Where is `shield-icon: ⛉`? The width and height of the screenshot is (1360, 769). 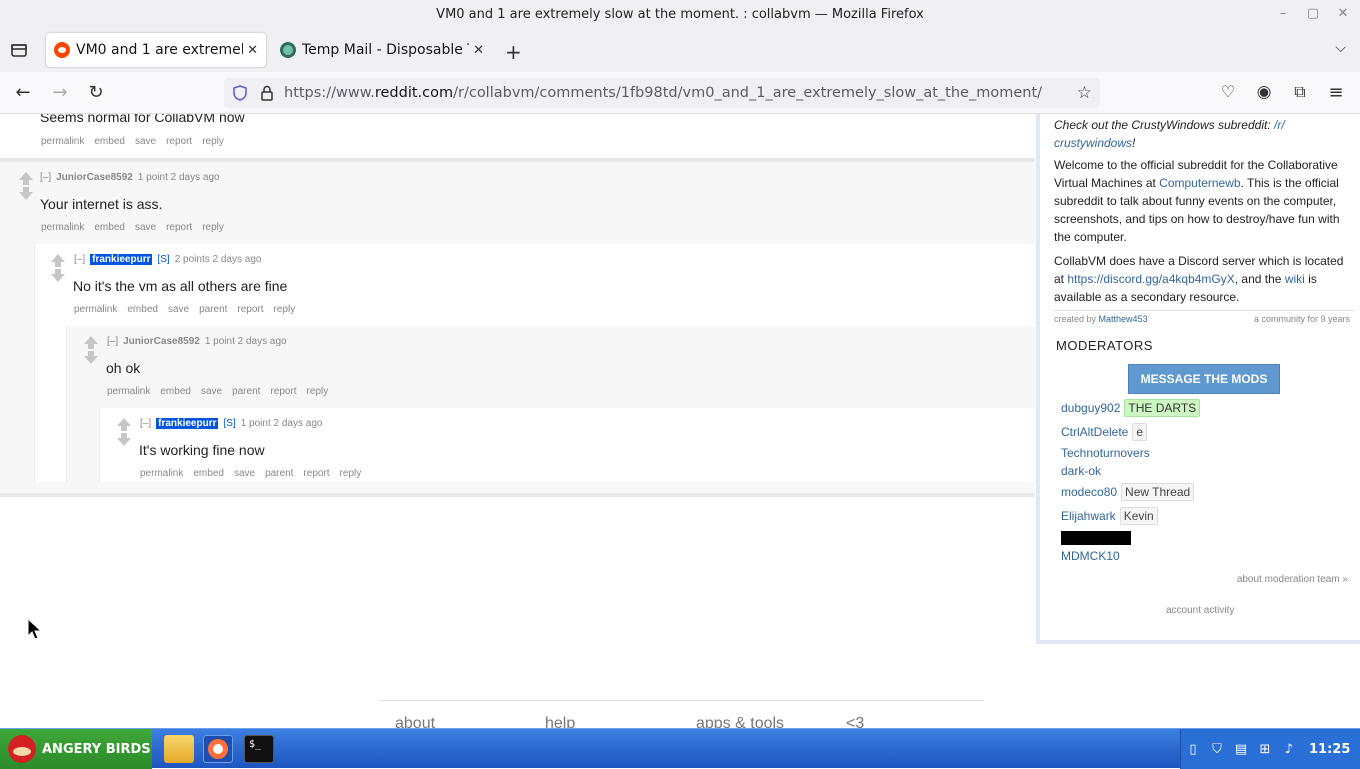
shield-icon: ⛉ is located at coordinates (1217, 749).